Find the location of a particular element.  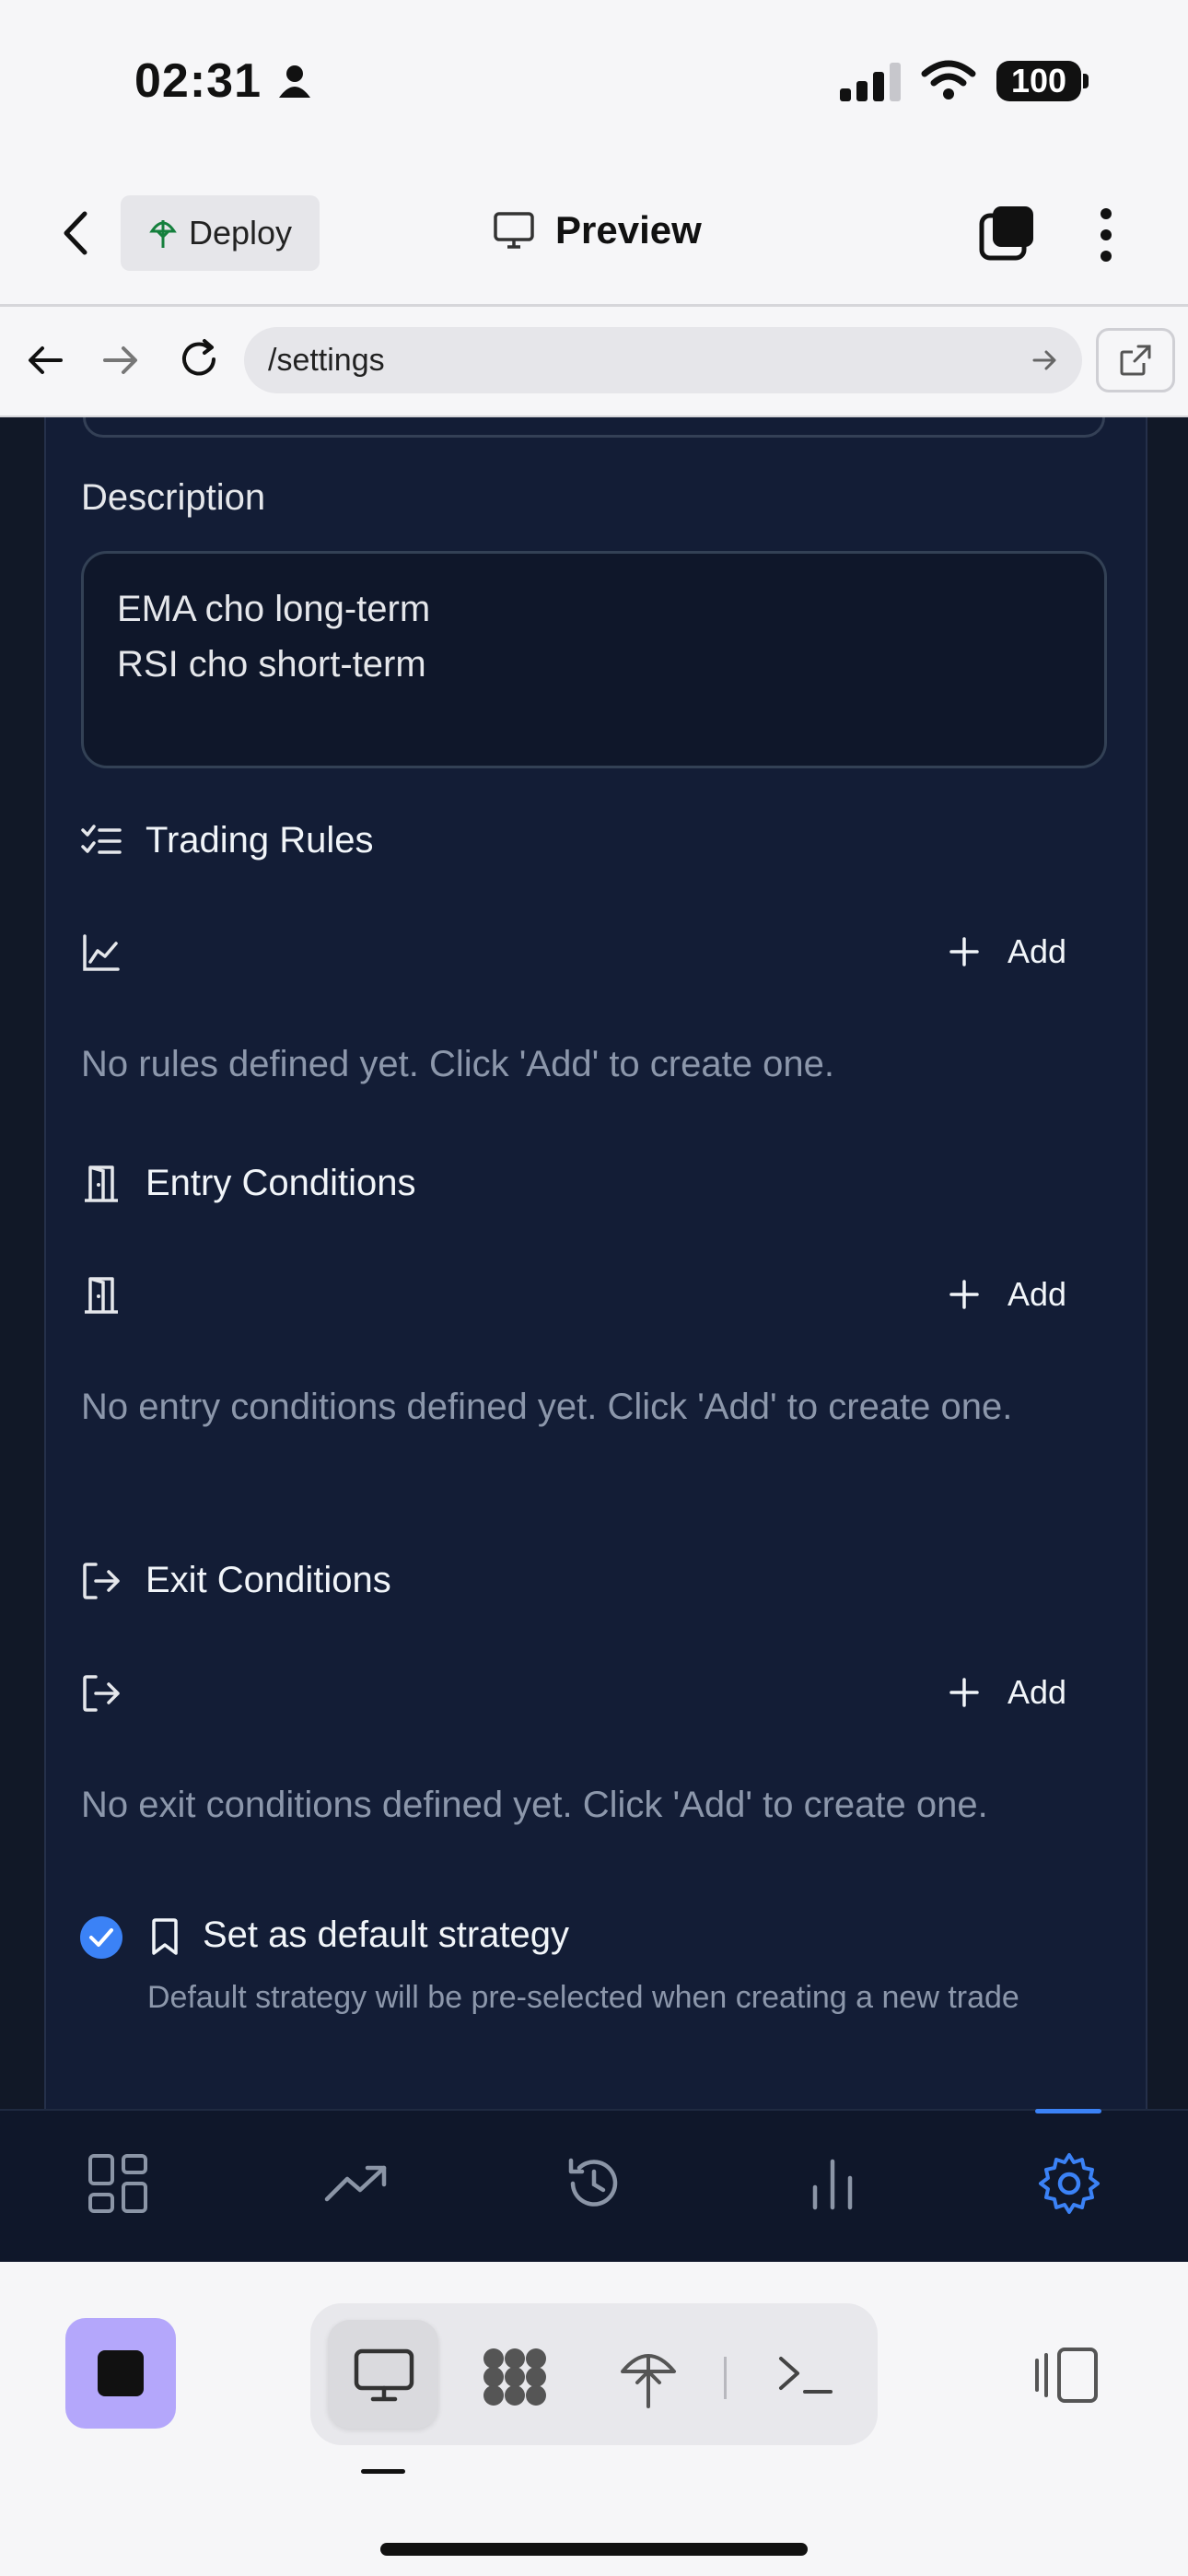

go-arrow-icon is located at coordinates (1045, 360).